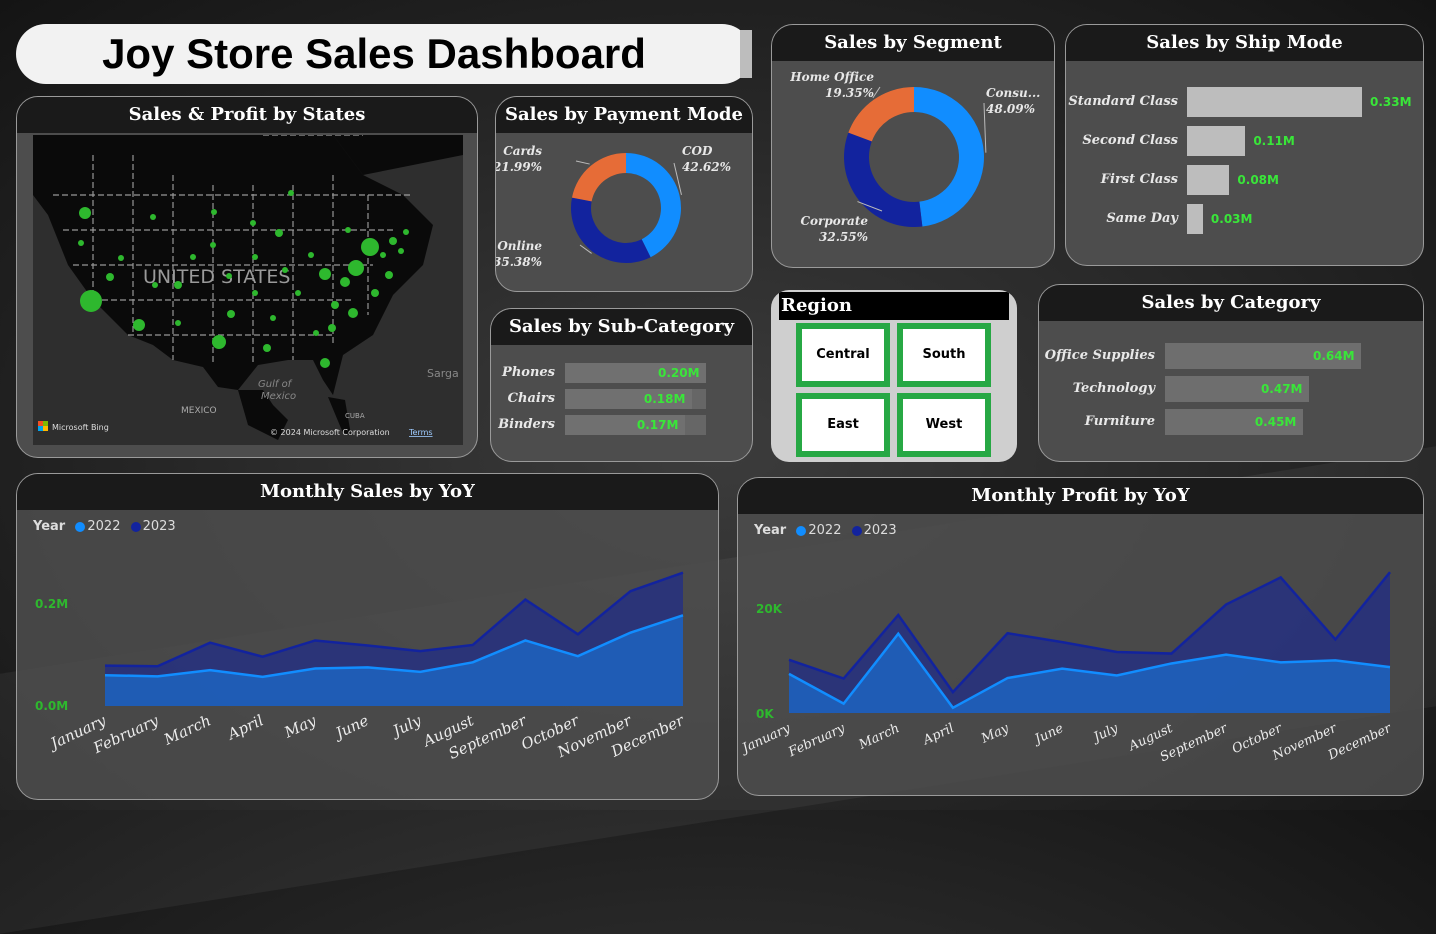 Image resolution: width=1436 pixels, height=934 pixels. I want to click on payment-mode-donut: COD 42.62% Online 35.38% Cards 21.99%, so click(624, 212).